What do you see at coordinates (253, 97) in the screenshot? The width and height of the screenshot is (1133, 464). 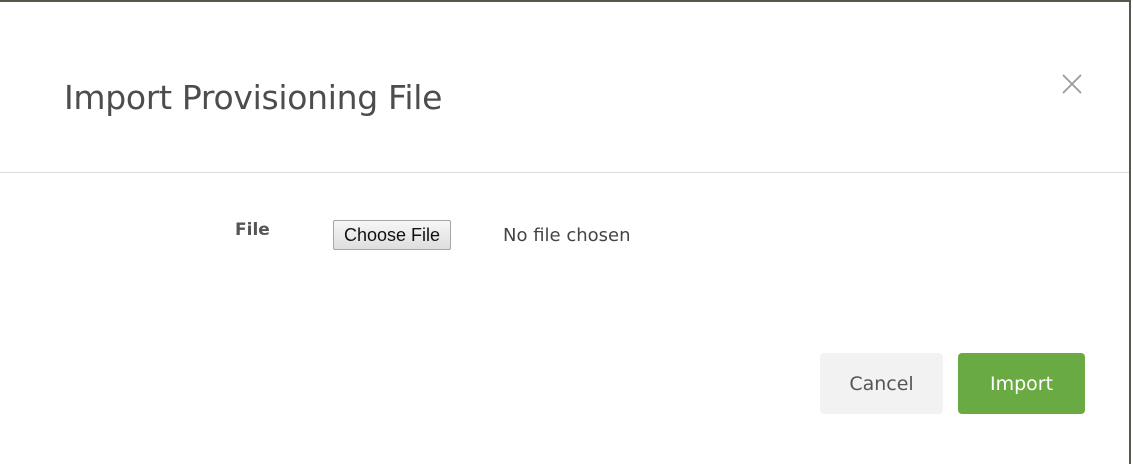 I see `dialog-title: Import Provisioning File` at bounding box center [253, 97].